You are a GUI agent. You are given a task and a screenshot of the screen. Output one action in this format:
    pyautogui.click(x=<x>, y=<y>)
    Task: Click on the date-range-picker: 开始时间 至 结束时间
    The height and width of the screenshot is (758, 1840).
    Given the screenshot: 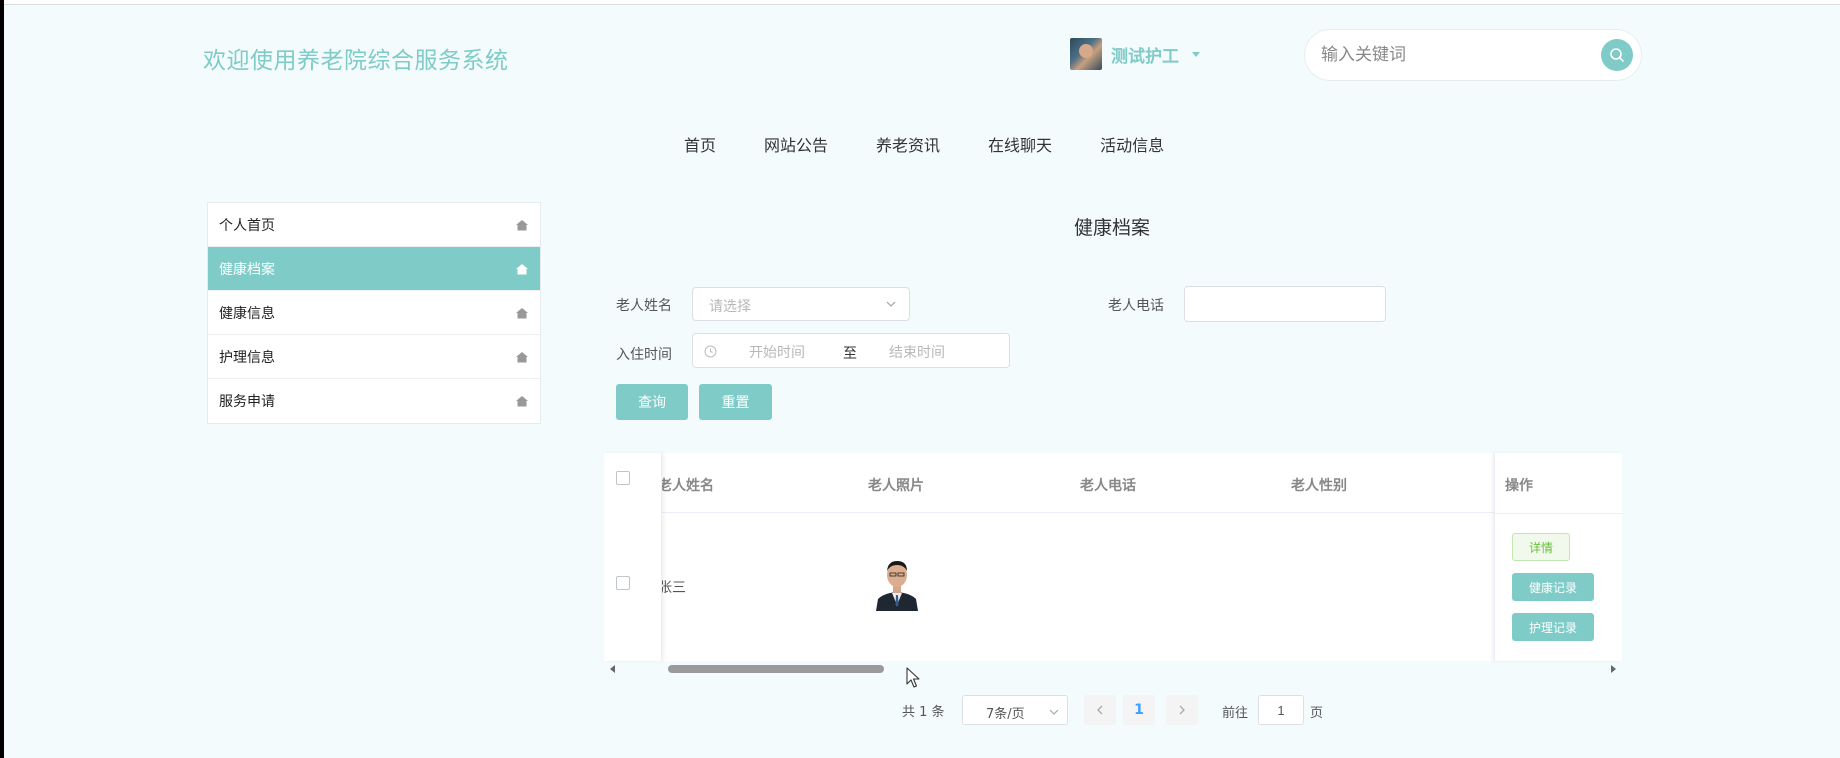 What is the action you would take?
    pyautogui.click(x=851, y=350)
    